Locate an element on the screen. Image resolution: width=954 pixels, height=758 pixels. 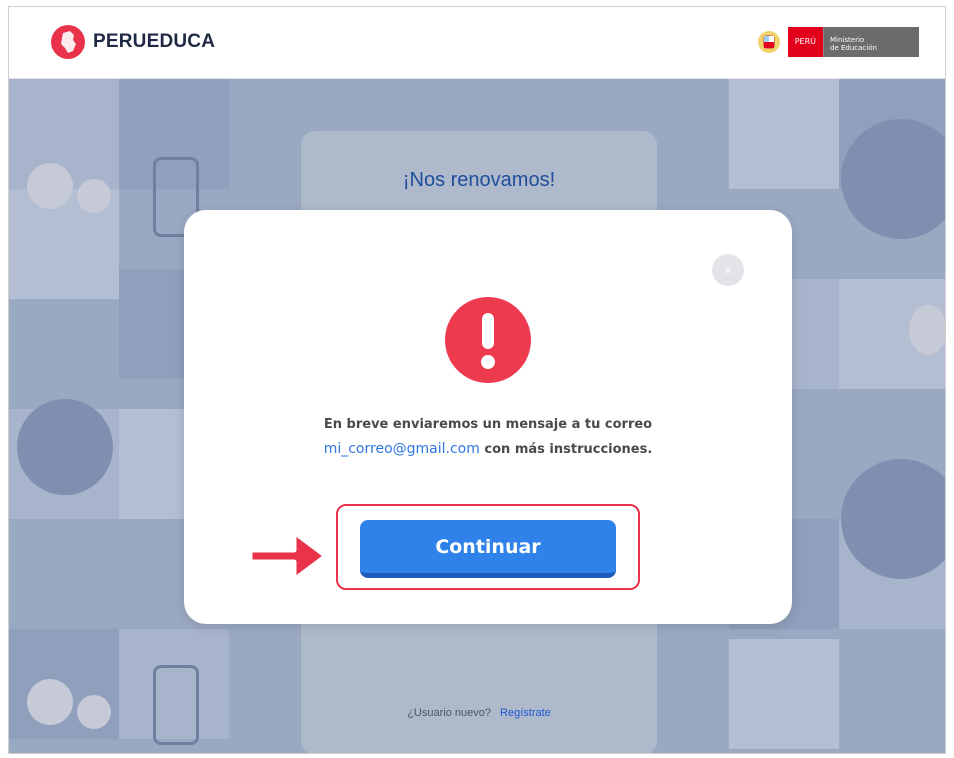
logo-text: PERUEDUCA is located at coordinates (154, 41).